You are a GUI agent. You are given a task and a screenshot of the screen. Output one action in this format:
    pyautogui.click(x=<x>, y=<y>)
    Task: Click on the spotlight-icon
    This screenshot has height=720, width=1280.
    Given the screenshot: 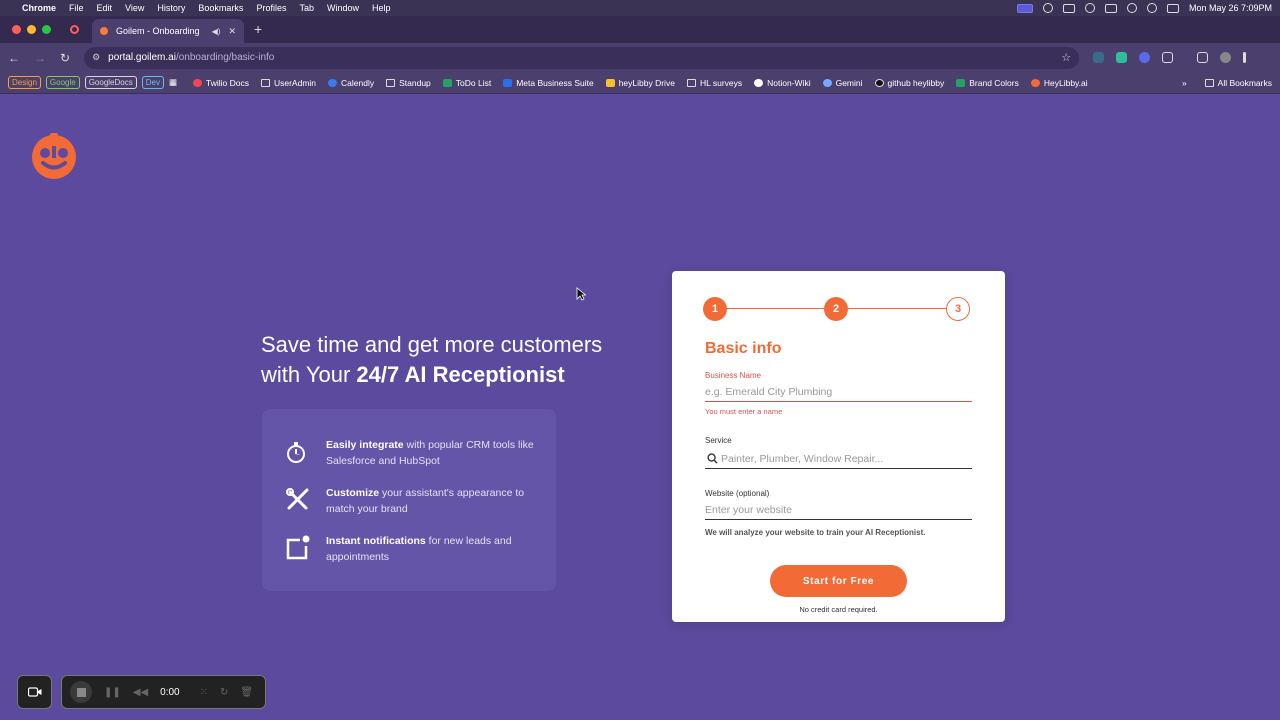 What is the action you would take?
    pyautogui.click(x=1151, y=8)
    